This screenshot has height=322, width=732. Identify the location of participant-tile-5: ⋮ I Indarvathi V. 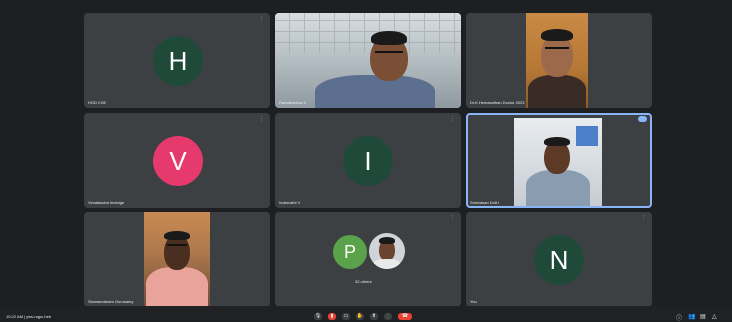
(368, 160).